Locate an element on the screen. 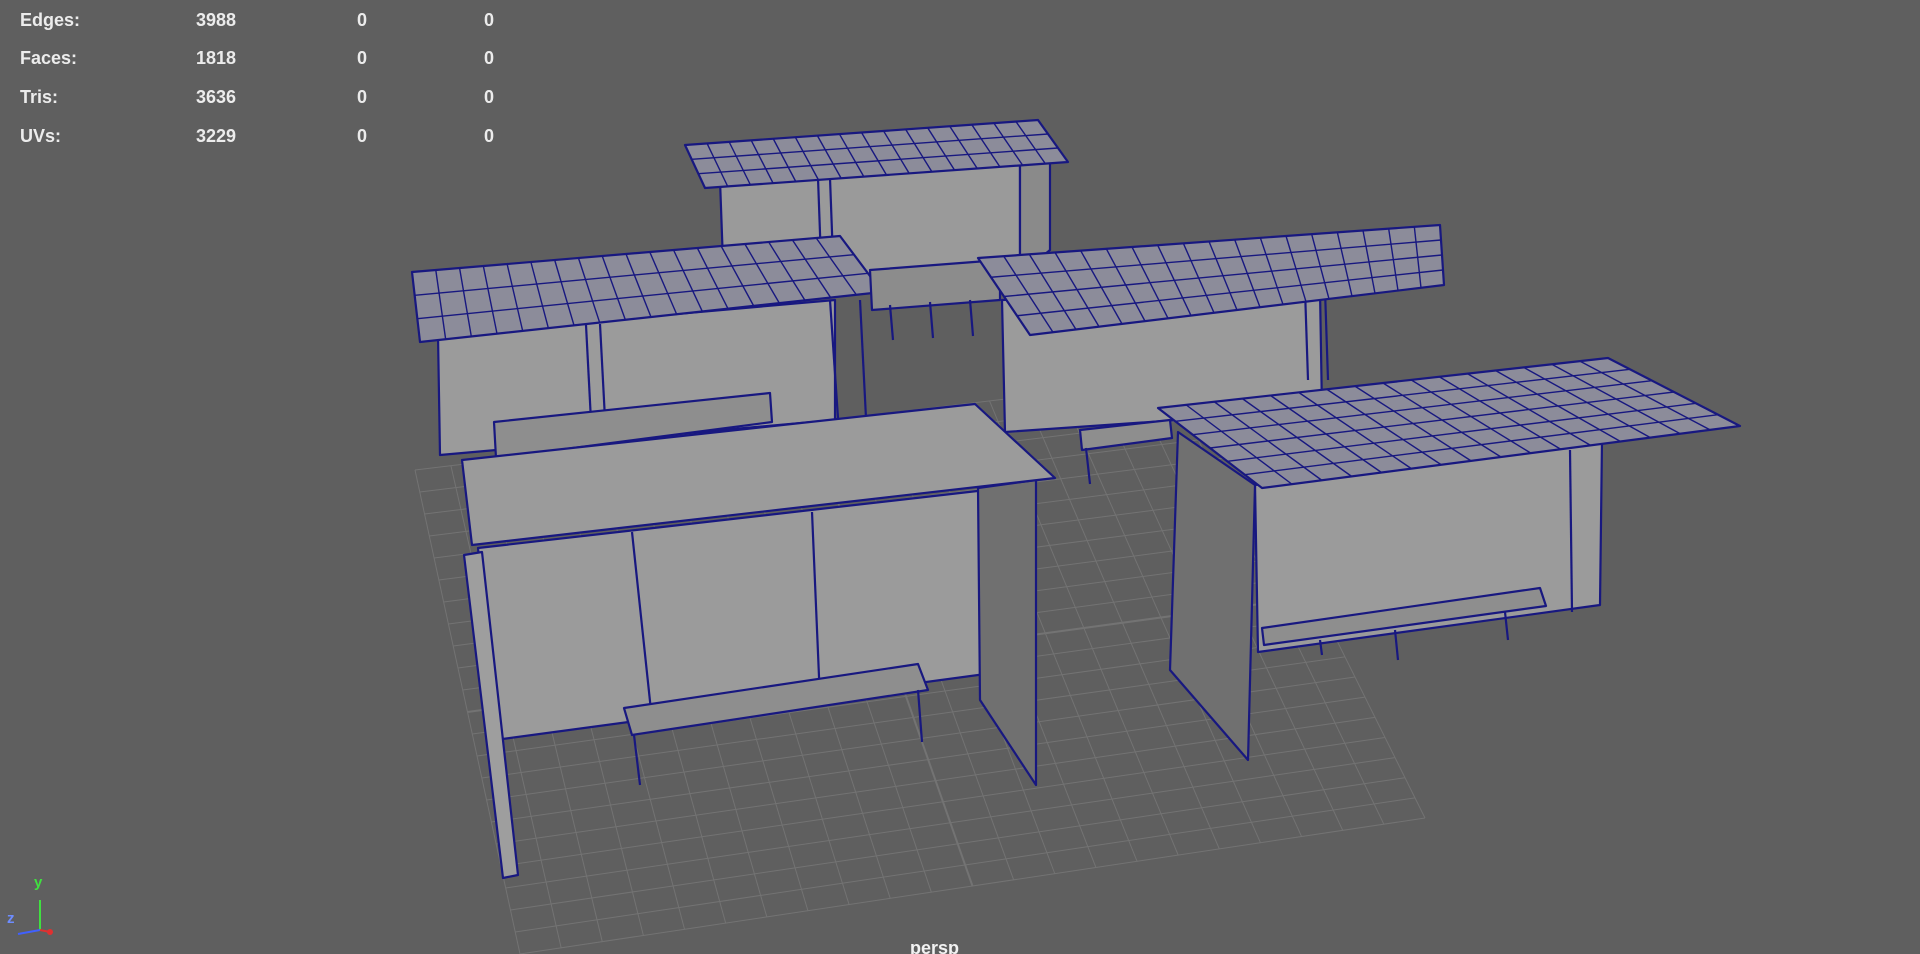 The width and height of the screenshot is (1920, 954). bus-shelter-front-right is located at coordinates (1449, 559).